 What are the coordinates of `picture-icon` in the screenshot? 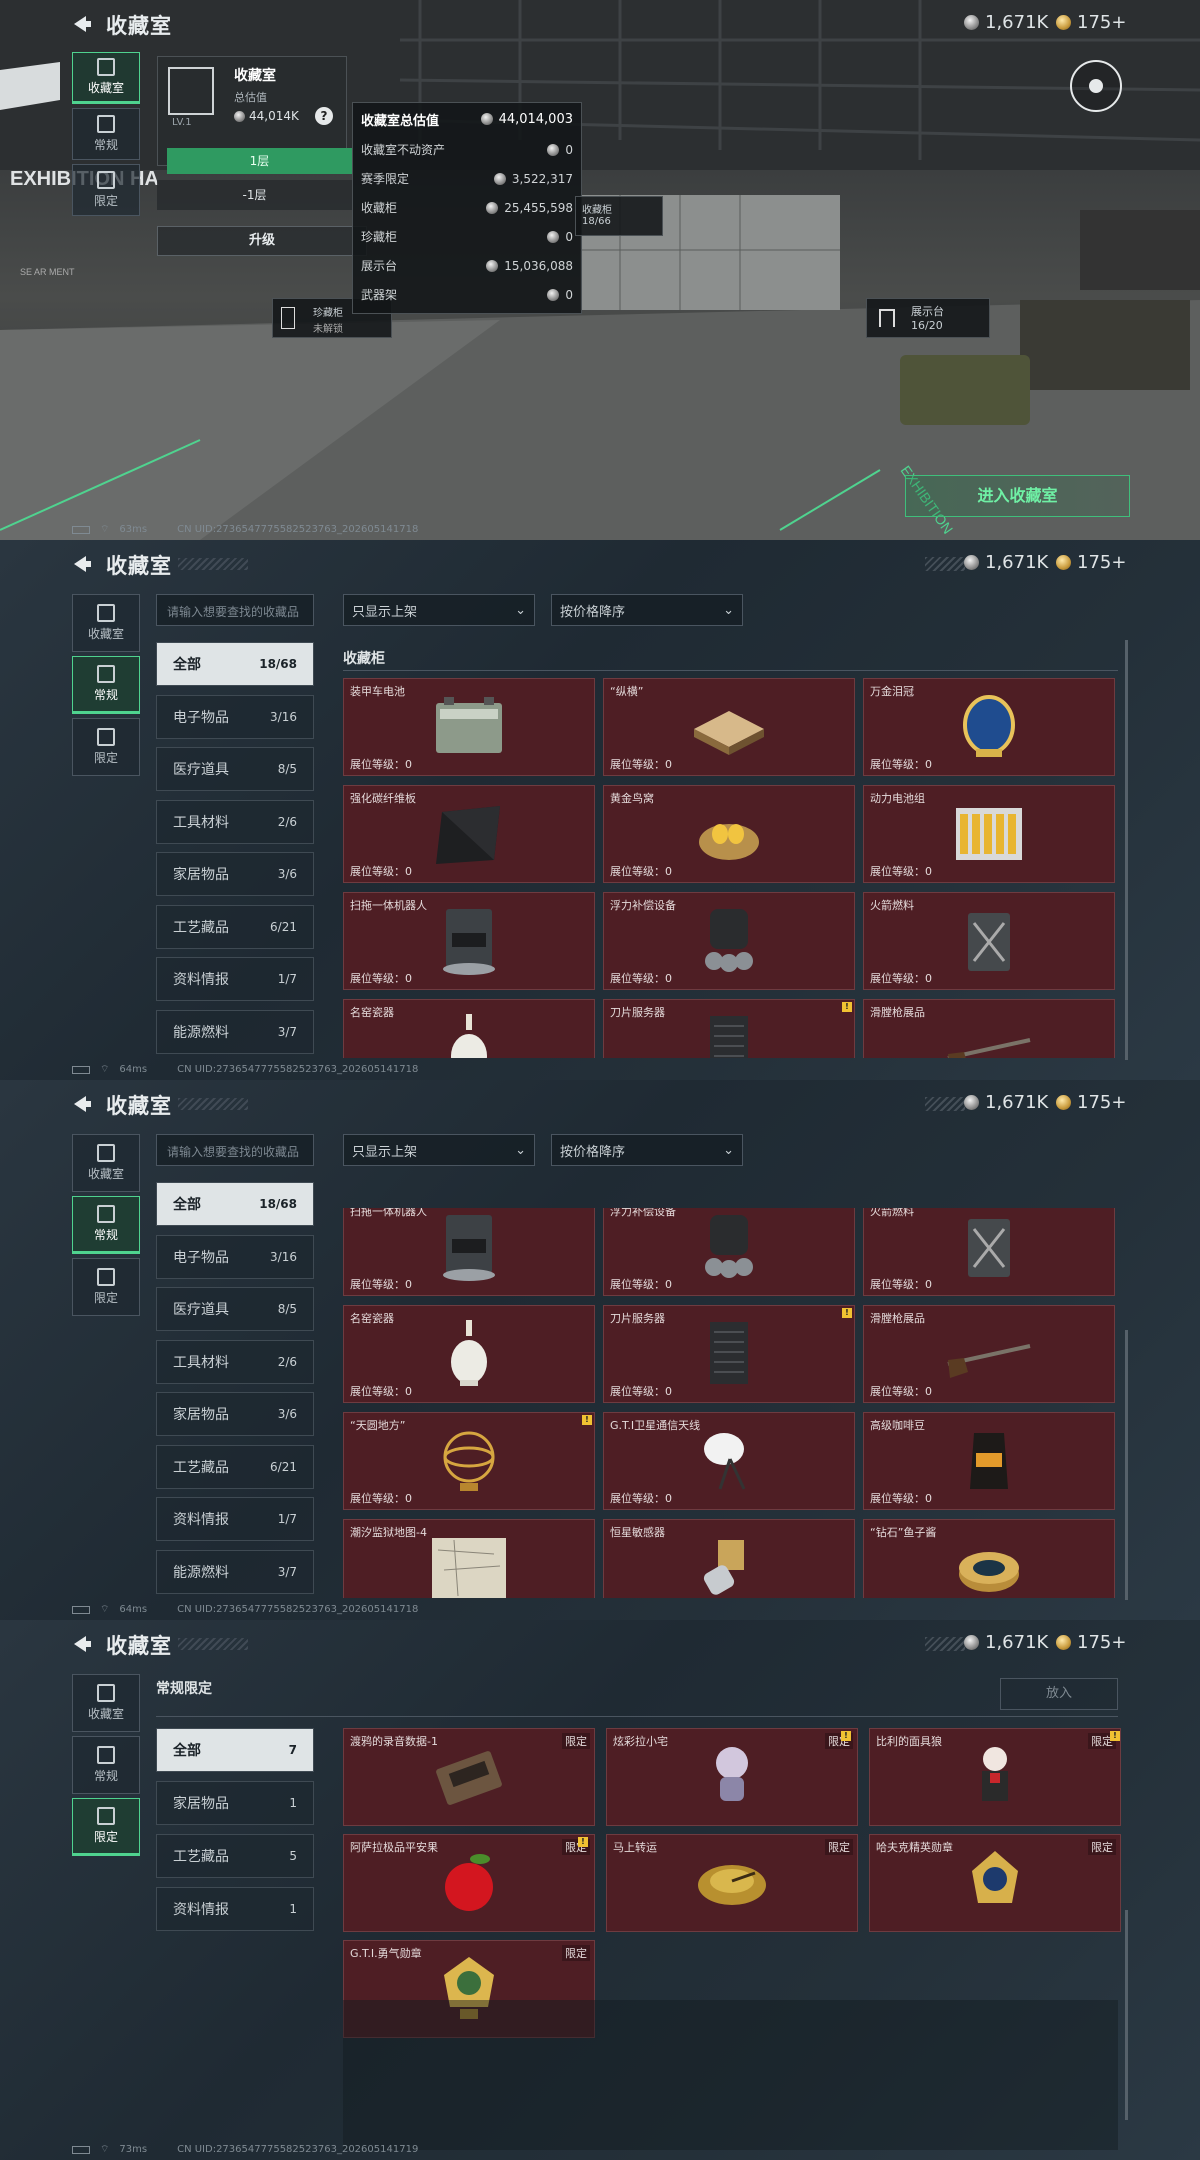 It's located at (106, 1214).